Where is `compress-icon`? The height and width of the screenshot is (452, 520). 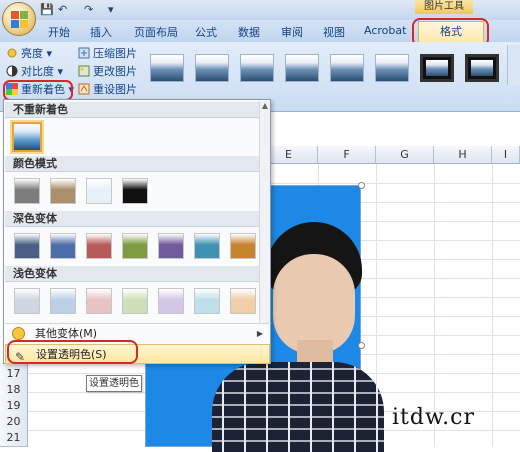
compress-icon is located at coordinates (84, 53).